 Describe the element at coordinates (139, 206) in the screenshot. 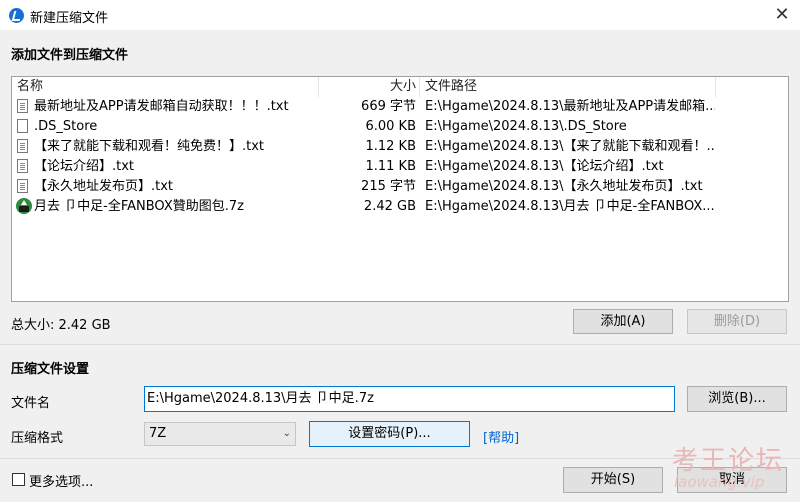

I see `file-name: 月去 卩中足-全FANBOX贊助图包.7z` at that location.